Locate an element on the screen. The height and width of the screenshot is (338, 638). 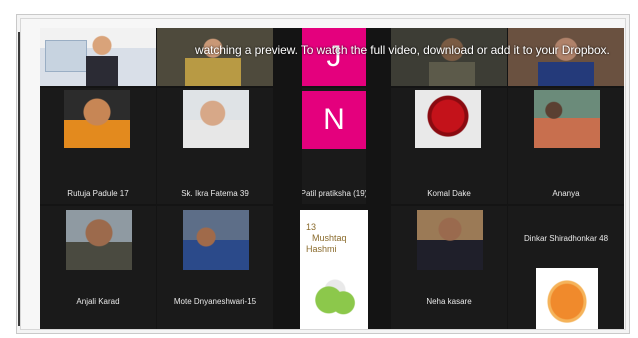
card-line-1: 13 is located at coordinates (311, 227).